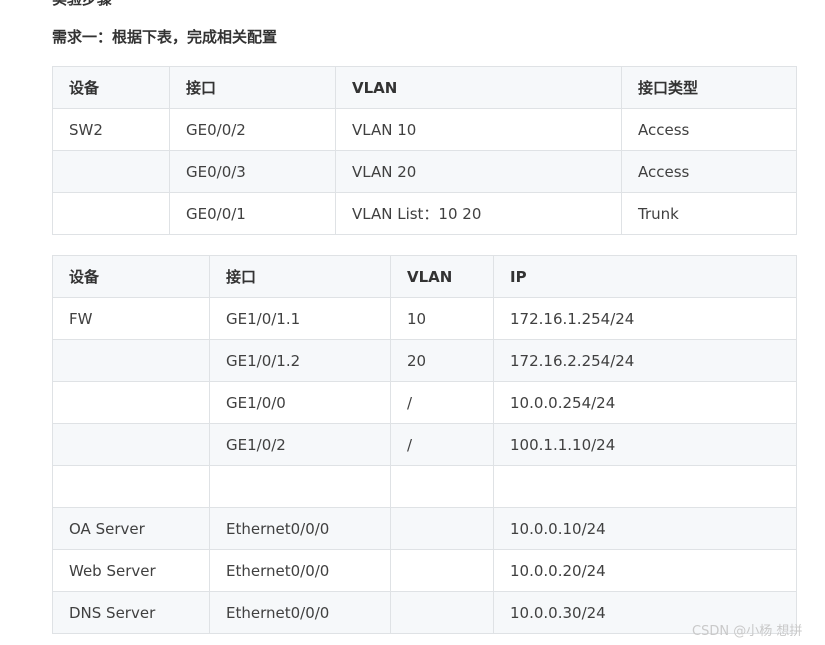 This screenshot has height=645, width=825. What do you see at coordinates (300, 318) in the screenshot?
I see `table-cell: GE1/0/1.1` at bounding box center [300, 318].